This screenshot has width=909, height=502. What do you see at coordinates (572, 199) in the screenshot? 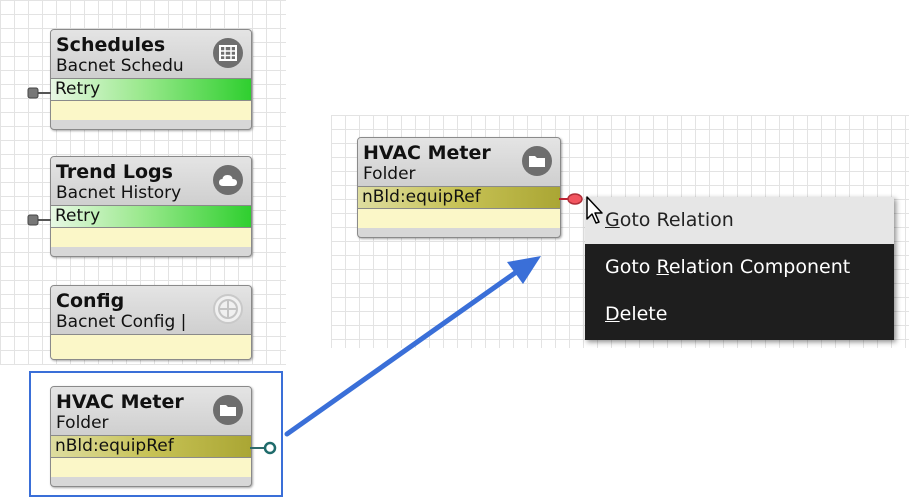
I see `relation-pin-icon` at bounding box center [572, 199].